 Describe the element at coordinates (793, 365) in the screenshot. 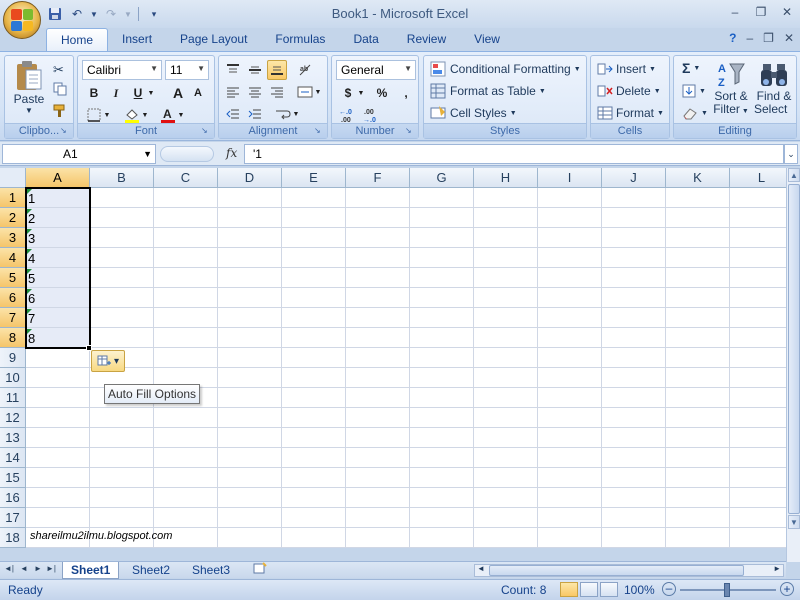

I see `vertical-scrollbar: ▲ ▼` at that location.